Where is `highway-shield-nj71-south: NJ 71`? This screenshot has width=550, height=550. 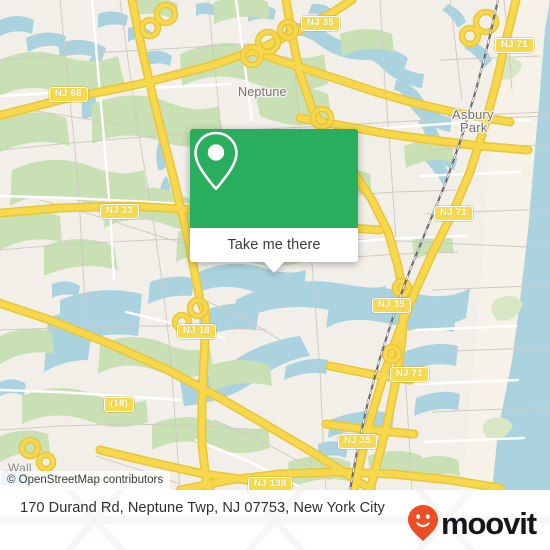
highway-shield-nj71-south: NJ 71 is located at coordinates (409, 374).